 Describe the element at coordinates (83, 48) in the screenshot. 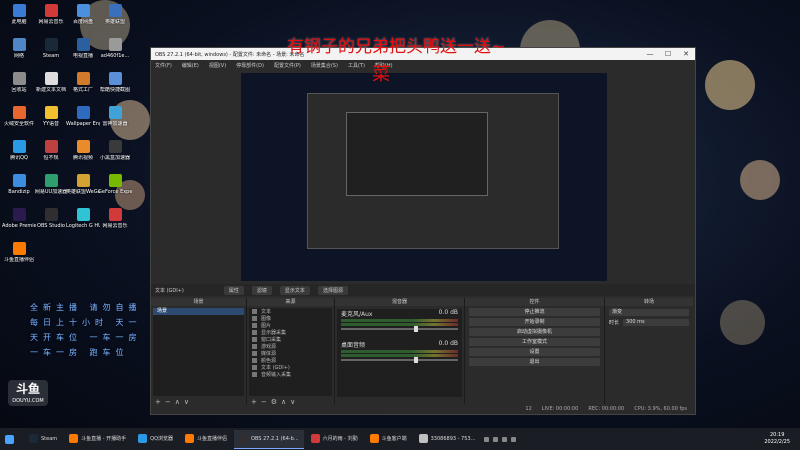

I see `desktop-icon: 电视直播` at that location.